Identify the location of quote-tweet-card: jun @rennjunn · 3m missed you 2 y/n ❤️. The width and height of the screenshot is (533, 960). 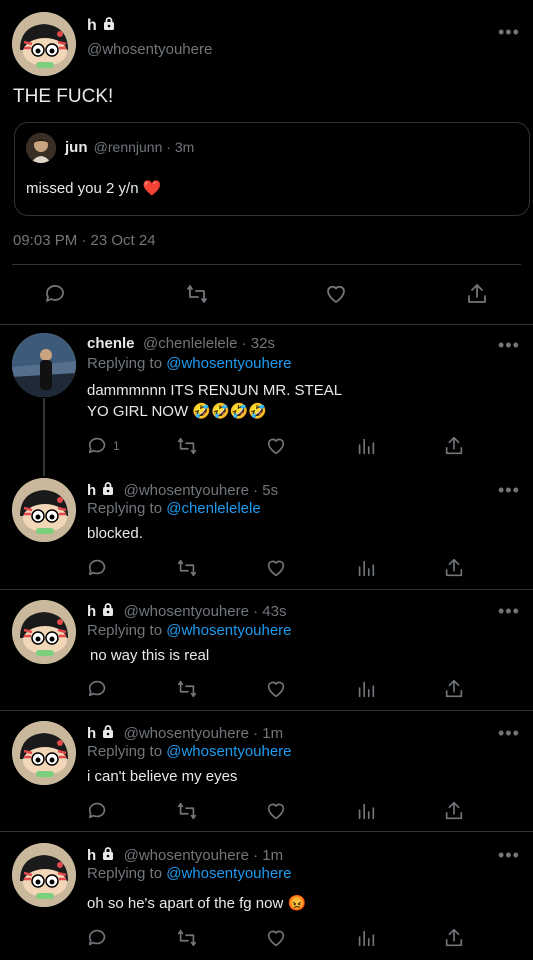
(272, 169).